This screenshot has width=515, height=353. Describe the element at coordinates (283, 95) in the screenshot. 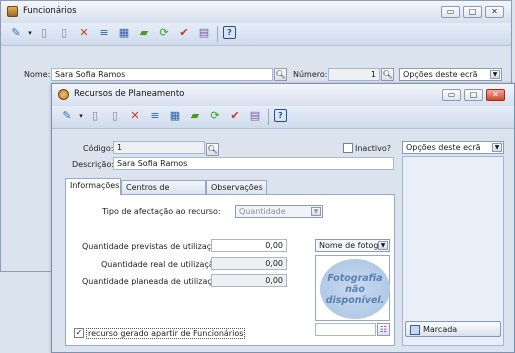

I see `recursos-titlebar: Recursos de Planeamento ▭ □ ✕` at that location.